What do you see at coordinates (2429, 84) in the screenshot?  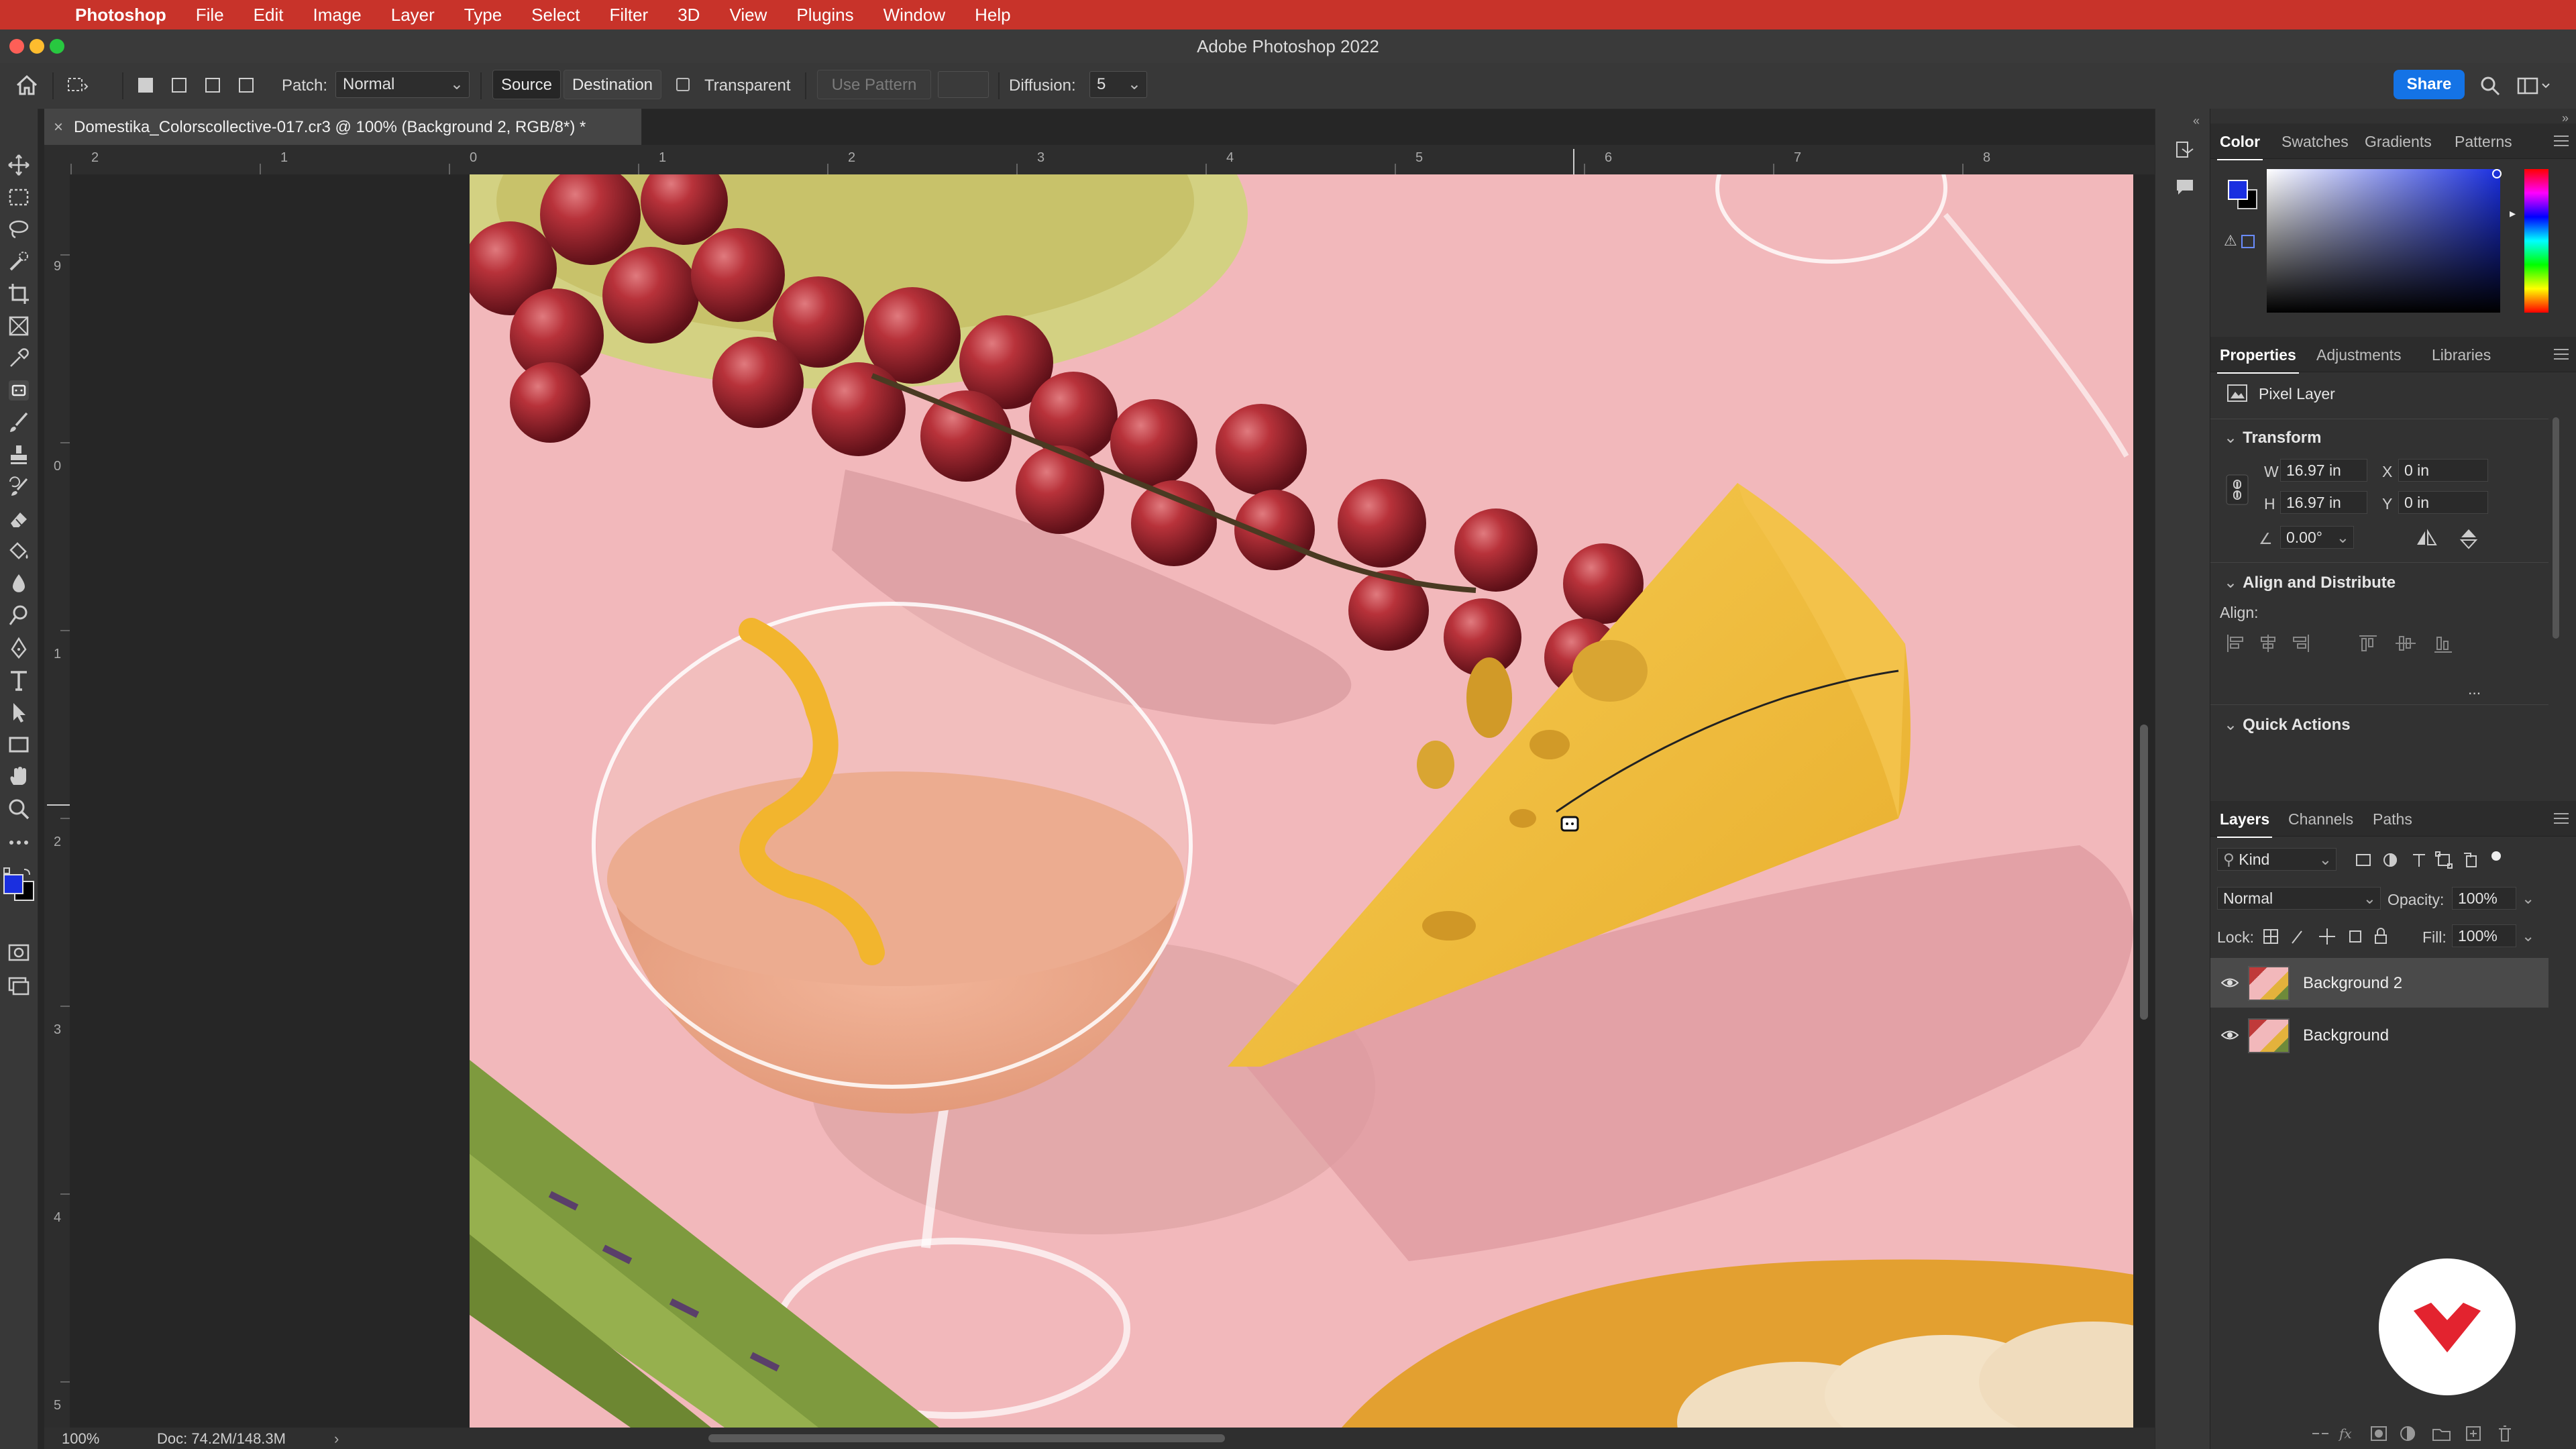 I see `share-button: Share` at bounding box center [2429, 84].